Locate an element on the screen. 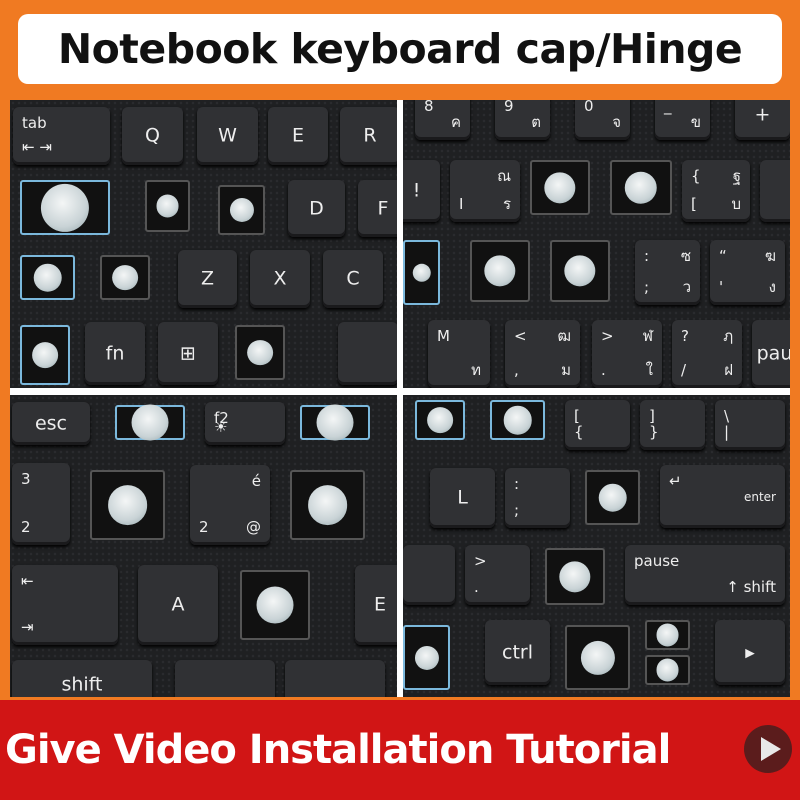 This screenshot has height=800, width=800. keyboard-key: I ณร is located at coordinates (485, 191).